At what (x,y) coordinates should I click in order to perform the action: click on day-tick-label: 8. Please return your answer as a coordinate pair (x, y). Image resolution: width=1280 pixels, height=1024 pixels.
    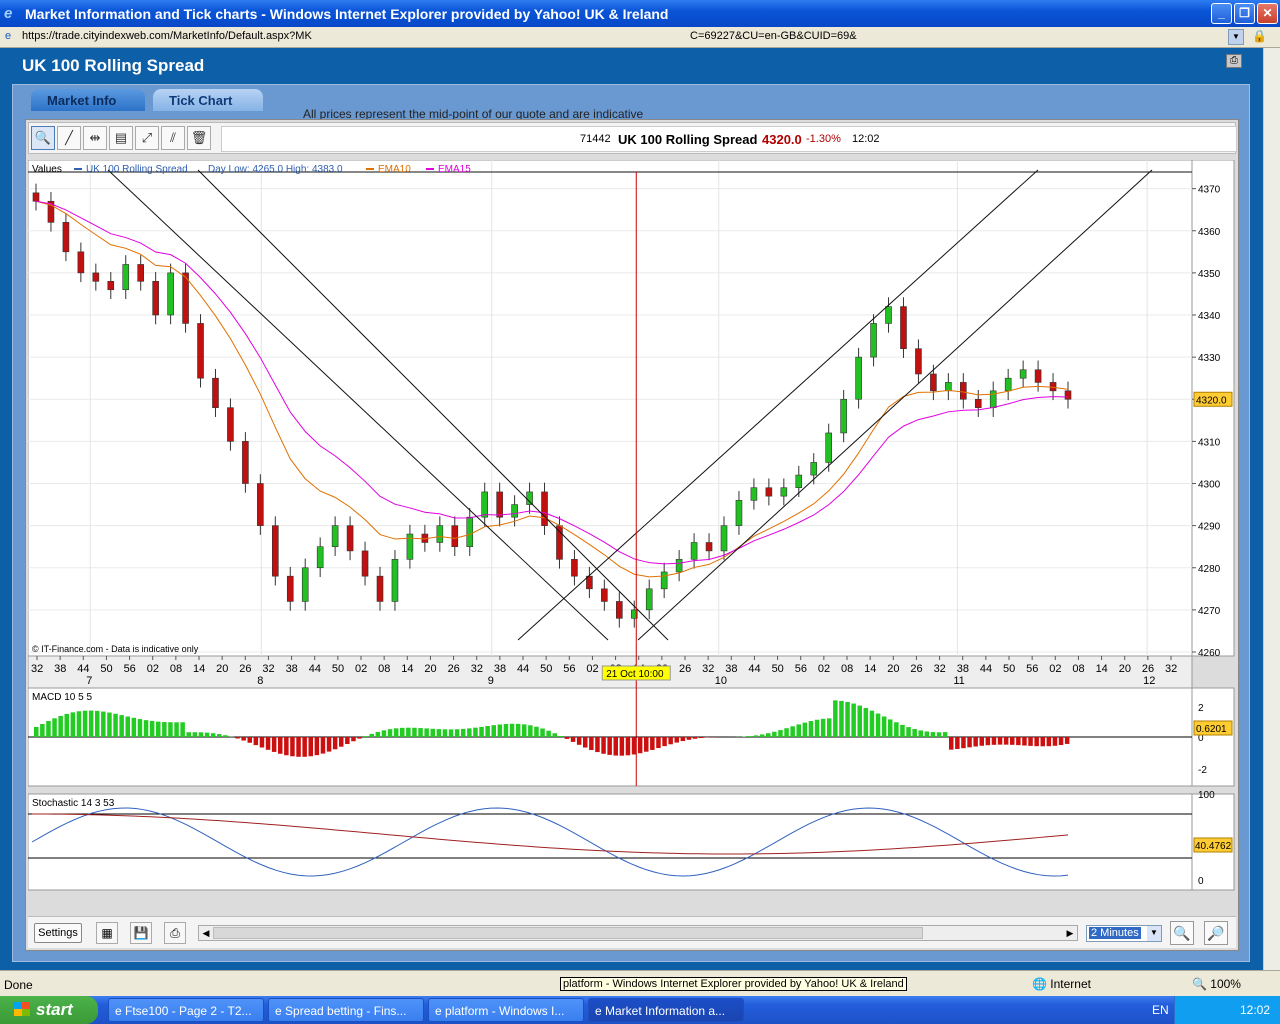
    Looking at the image, I should click on (260, 681).